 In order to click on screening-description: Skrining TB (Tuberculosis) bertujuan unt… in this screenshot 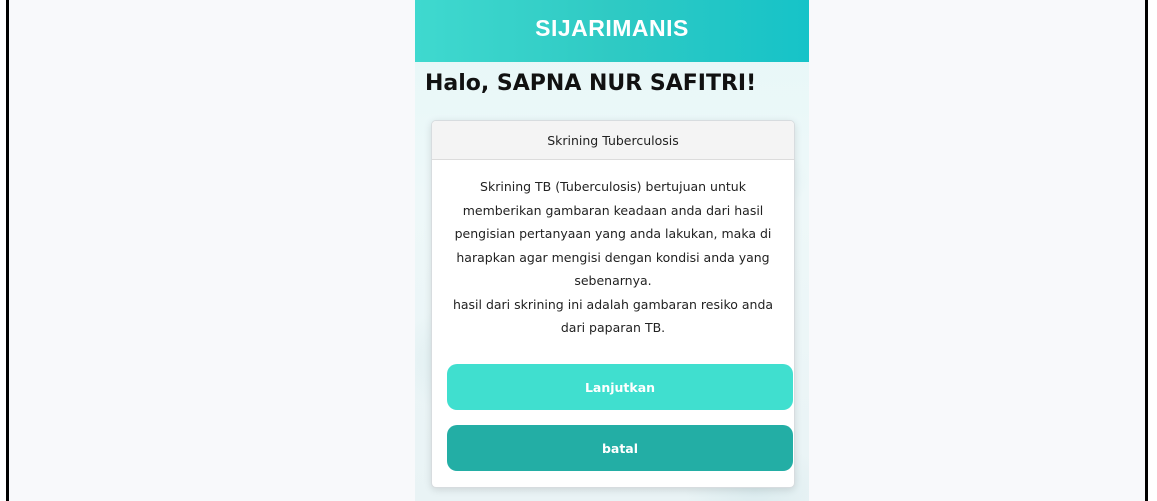, I will do `click(613, 233)`.